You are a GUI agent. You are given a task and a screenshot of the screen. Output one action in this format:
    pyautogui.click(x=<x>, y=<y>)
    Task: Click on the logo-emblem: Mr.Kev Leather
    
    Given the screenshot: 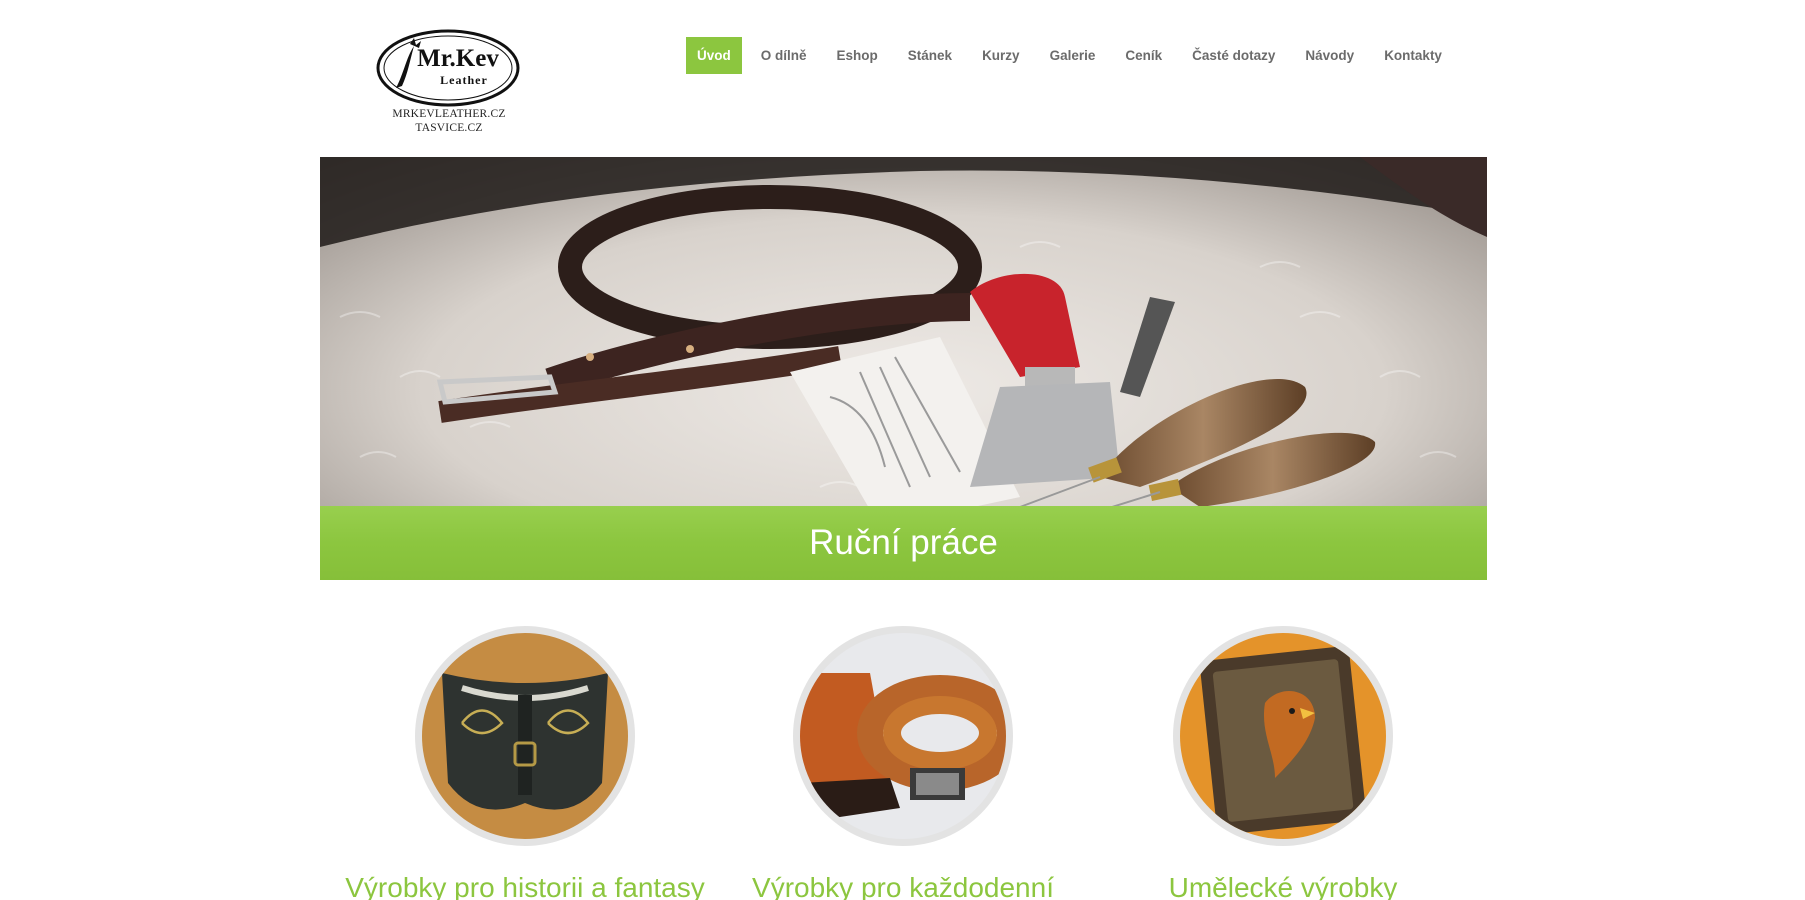 What is the action you would take?
    pyautogui.click(x=448, y=68)
    